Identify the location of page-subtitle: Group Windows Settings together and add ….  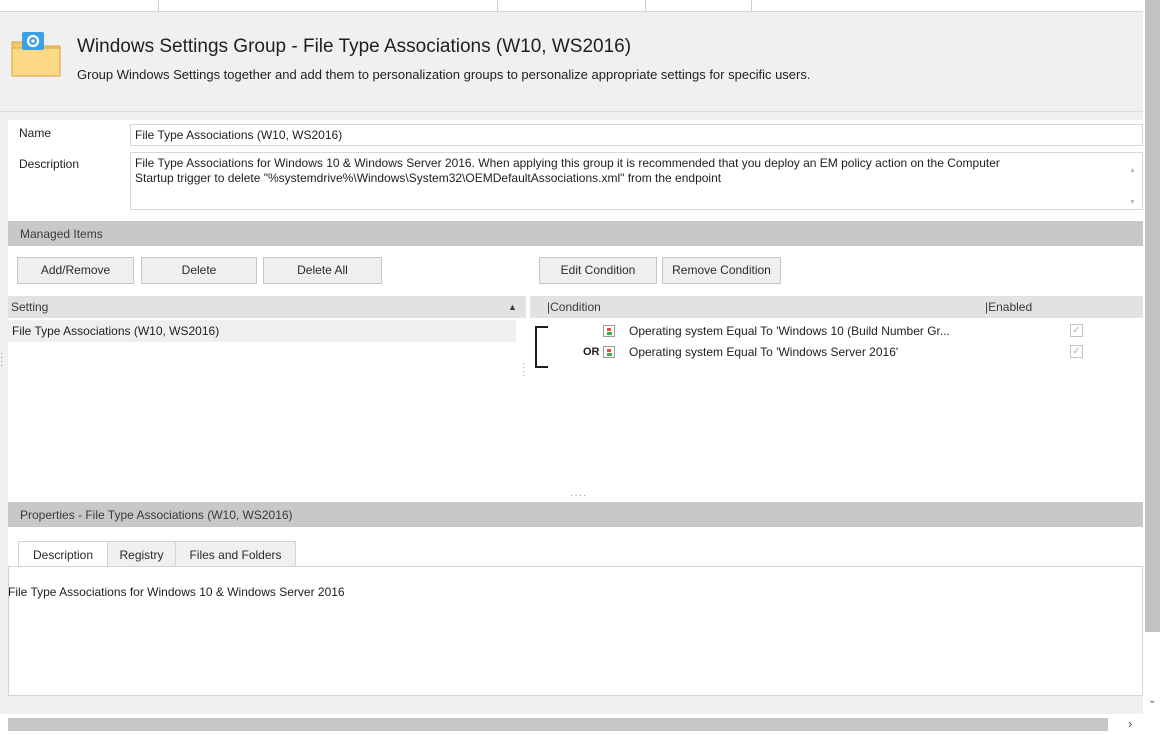
(444, 74).